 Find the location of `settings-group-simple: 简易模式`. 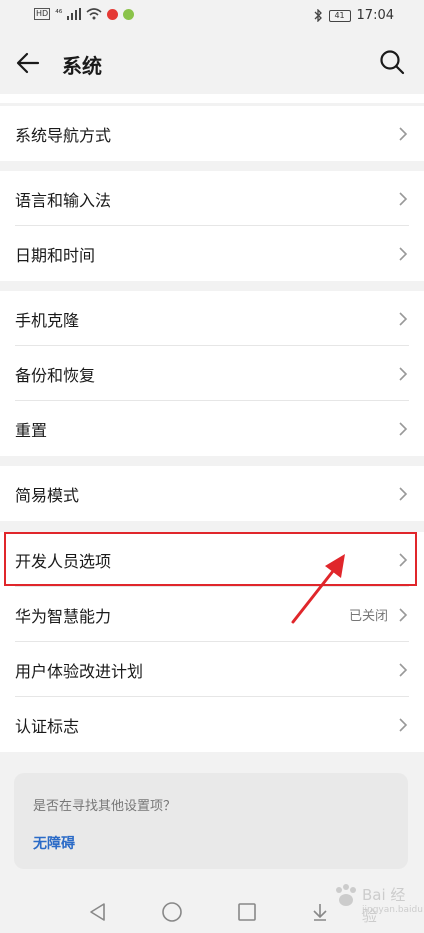

settings-group-simple: 简易模式 is located at coordinates (212, 493).